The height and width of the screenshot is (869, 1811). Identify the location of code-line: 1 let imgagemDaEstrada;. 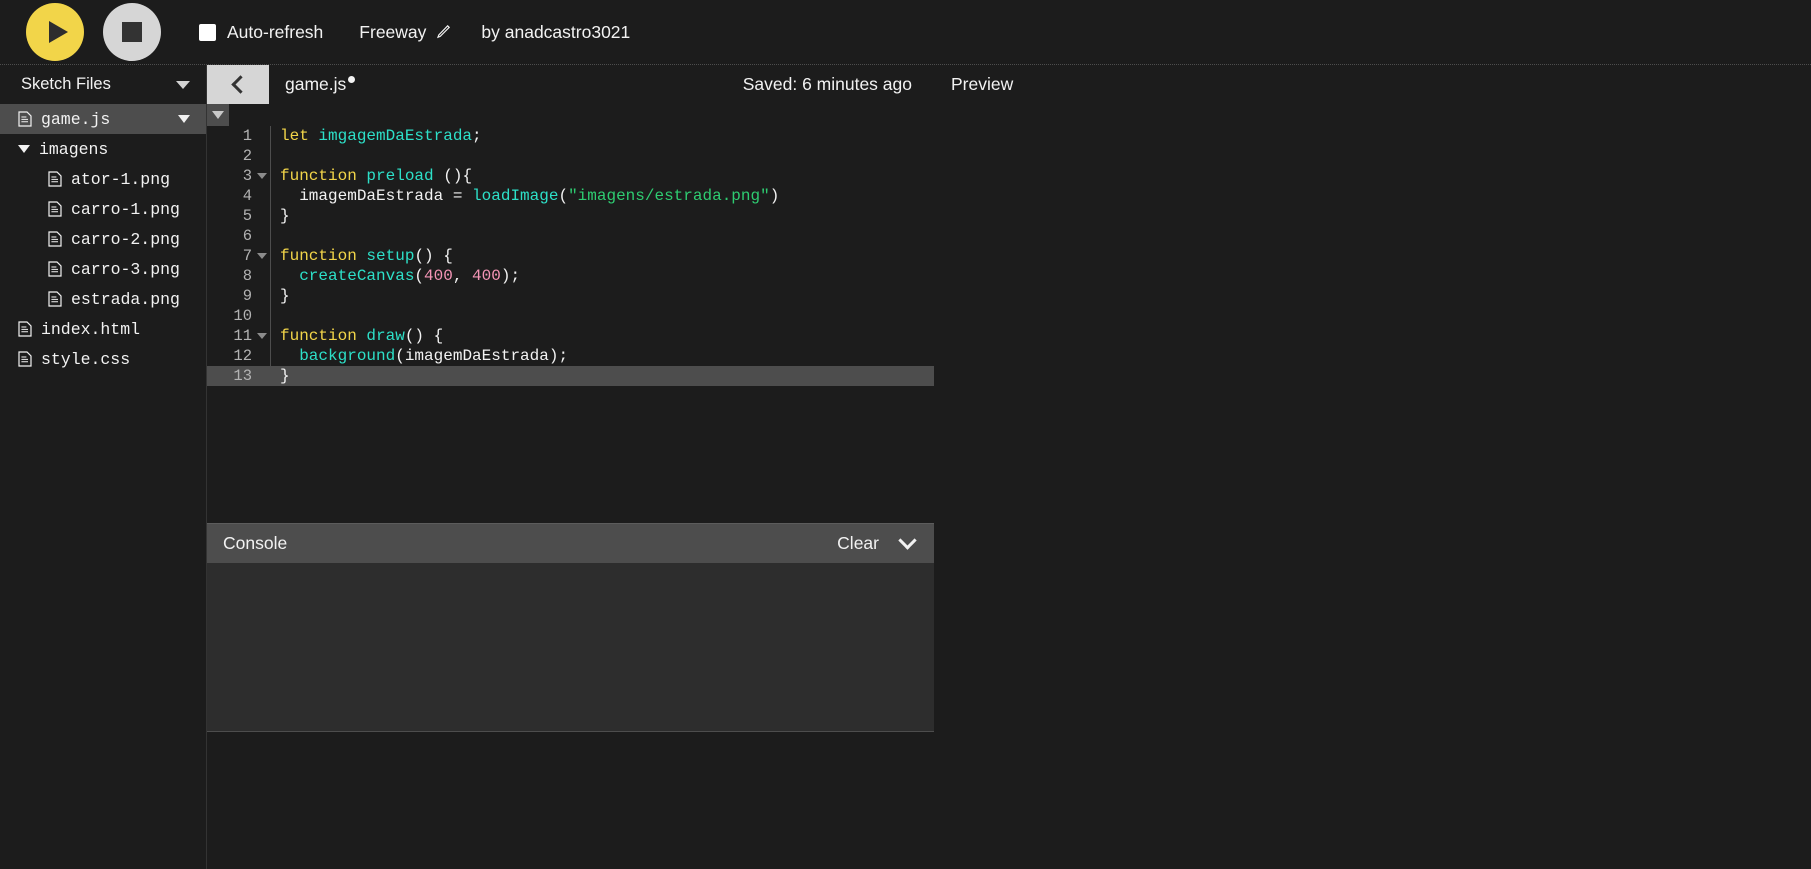
(570, 136).